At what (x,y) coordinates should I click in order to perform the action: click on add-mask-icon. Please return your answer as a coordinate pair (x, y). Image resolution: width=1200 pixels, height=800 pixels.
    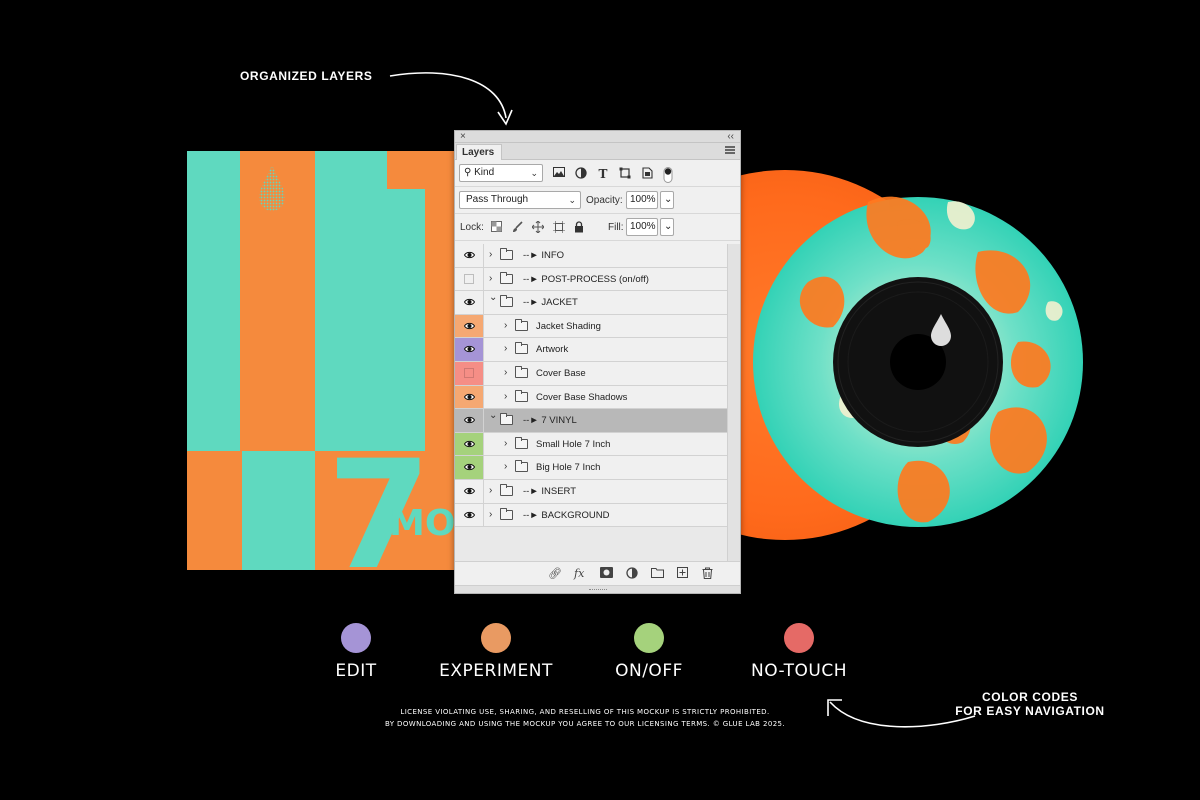
    Looking at the image, I should click on (606, 574).